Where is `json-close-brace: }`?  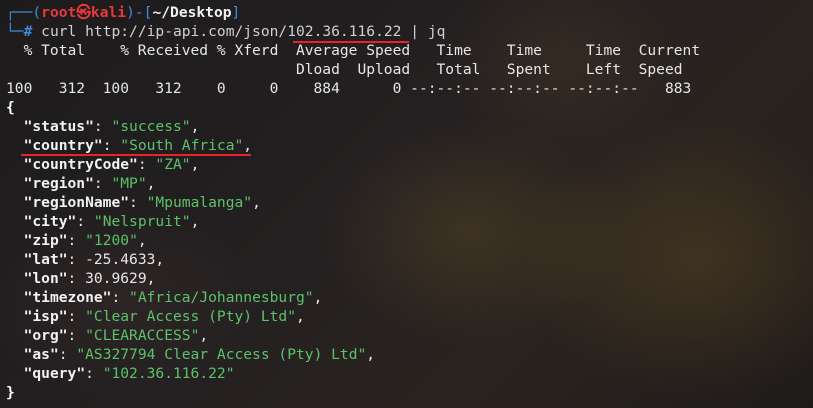 json-close-brace: } is located at coordinates (10, 392).